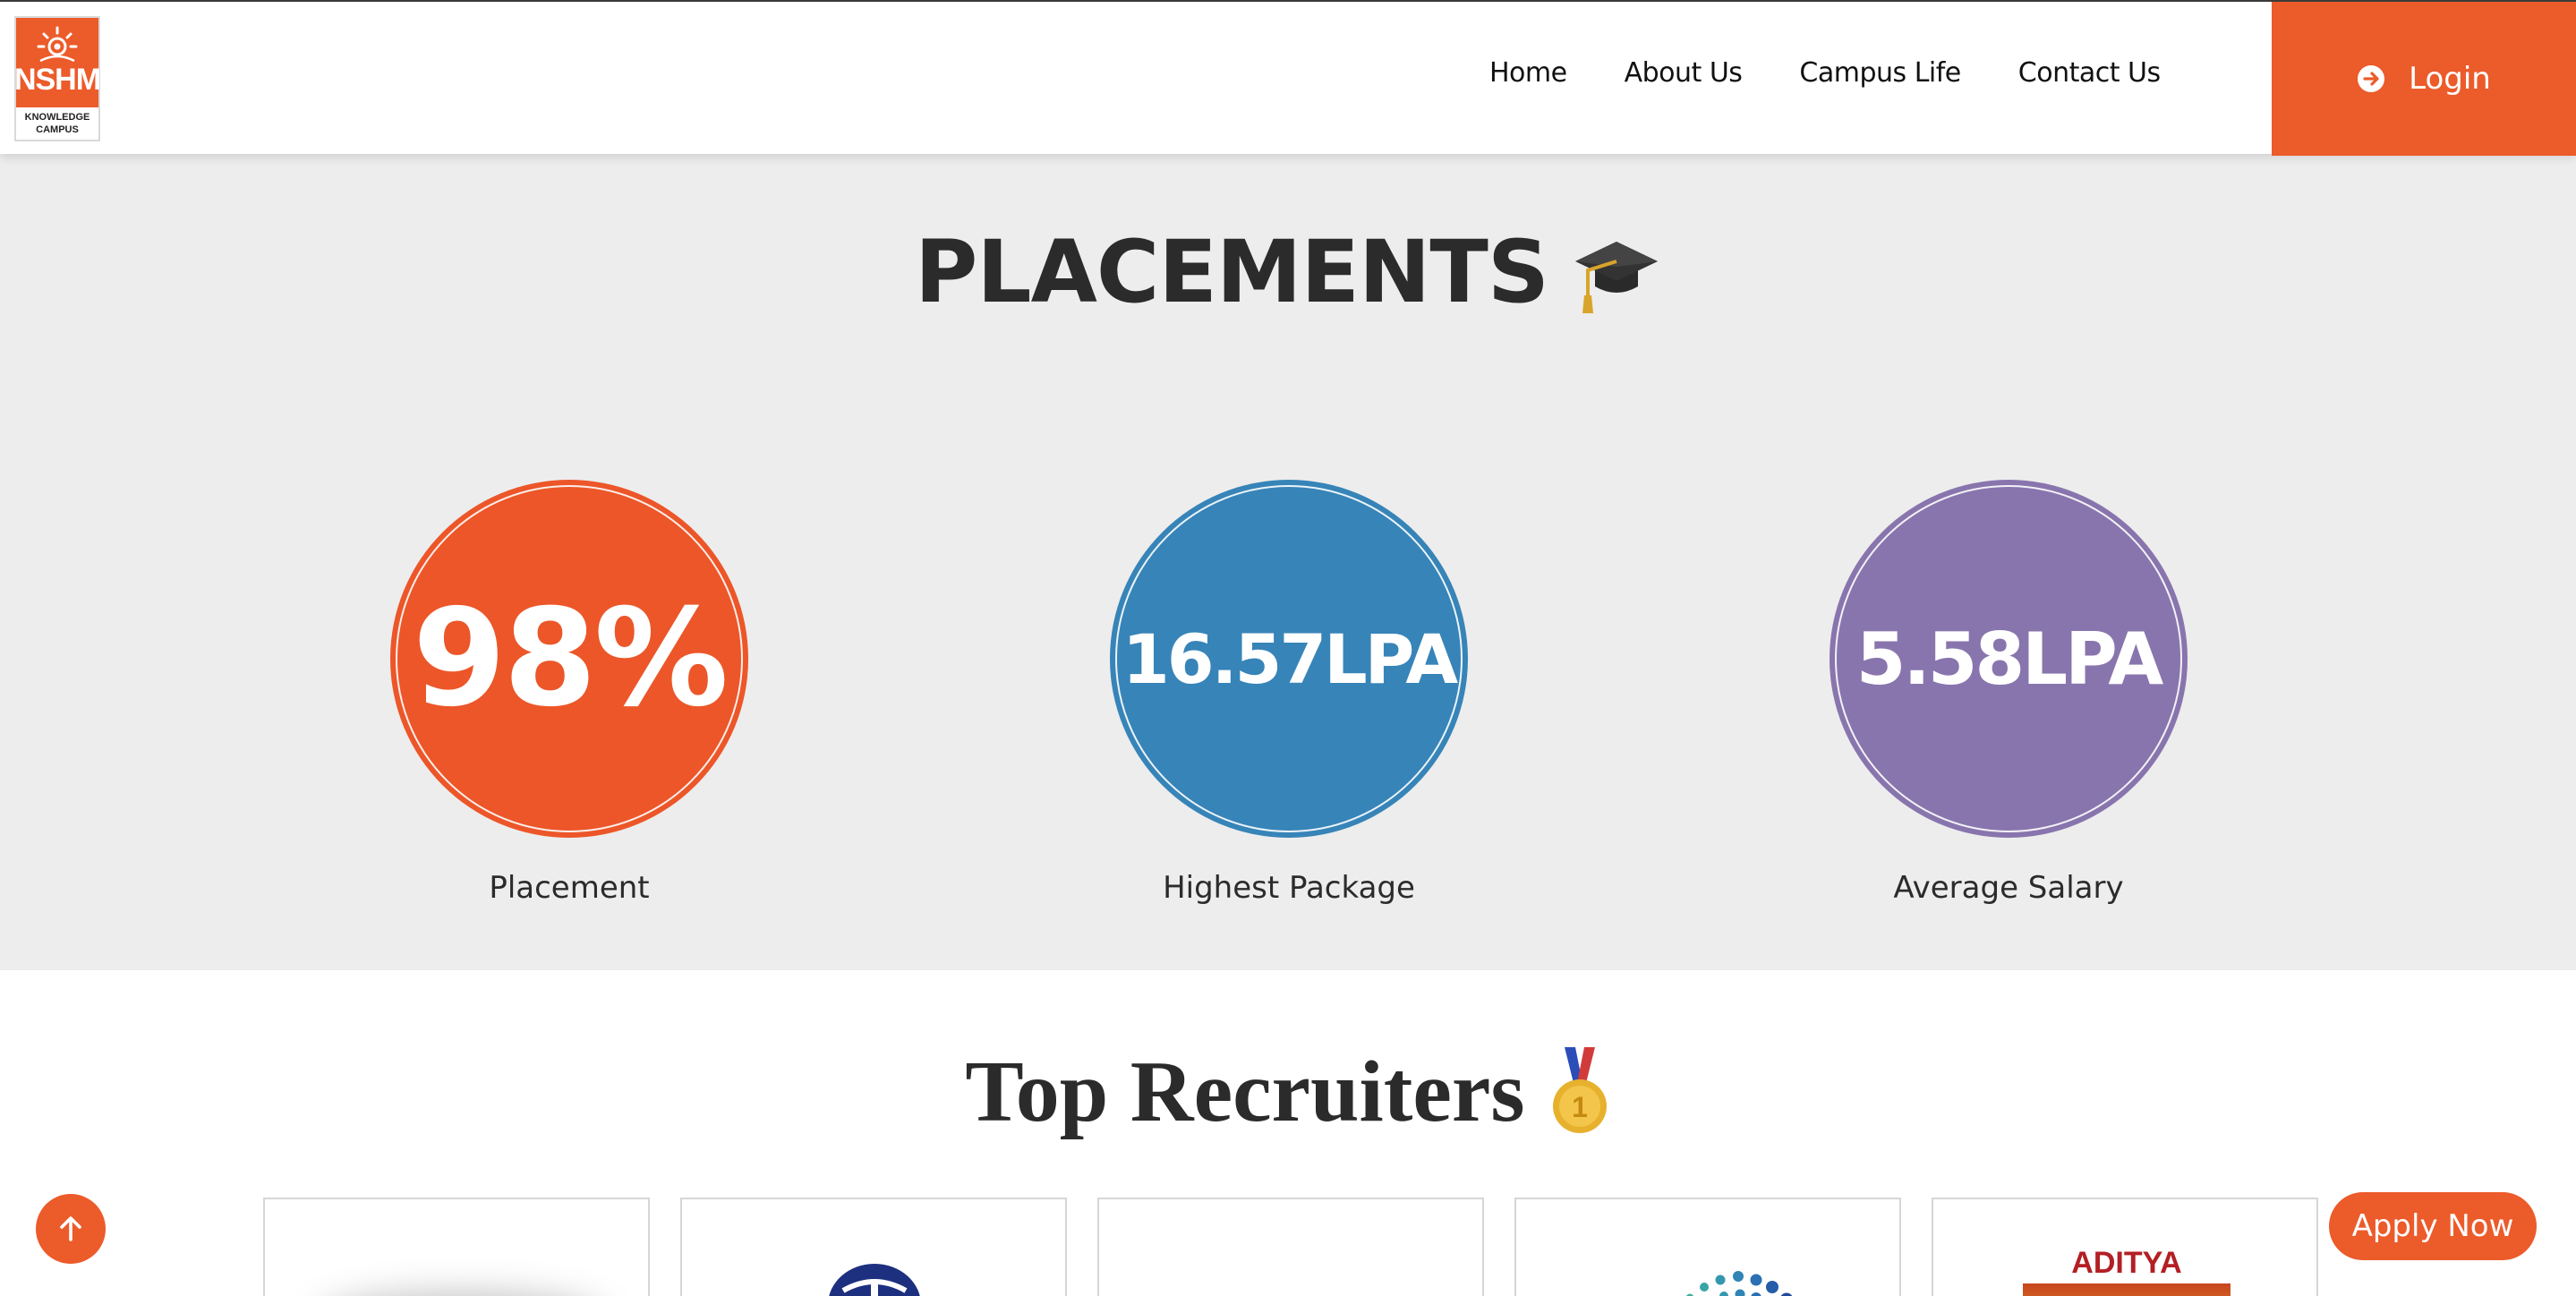 Image resolution: width=2576 pixels, height=1296 pixels. I want to click on stat-value-placement: 98%, so click(570, 659).